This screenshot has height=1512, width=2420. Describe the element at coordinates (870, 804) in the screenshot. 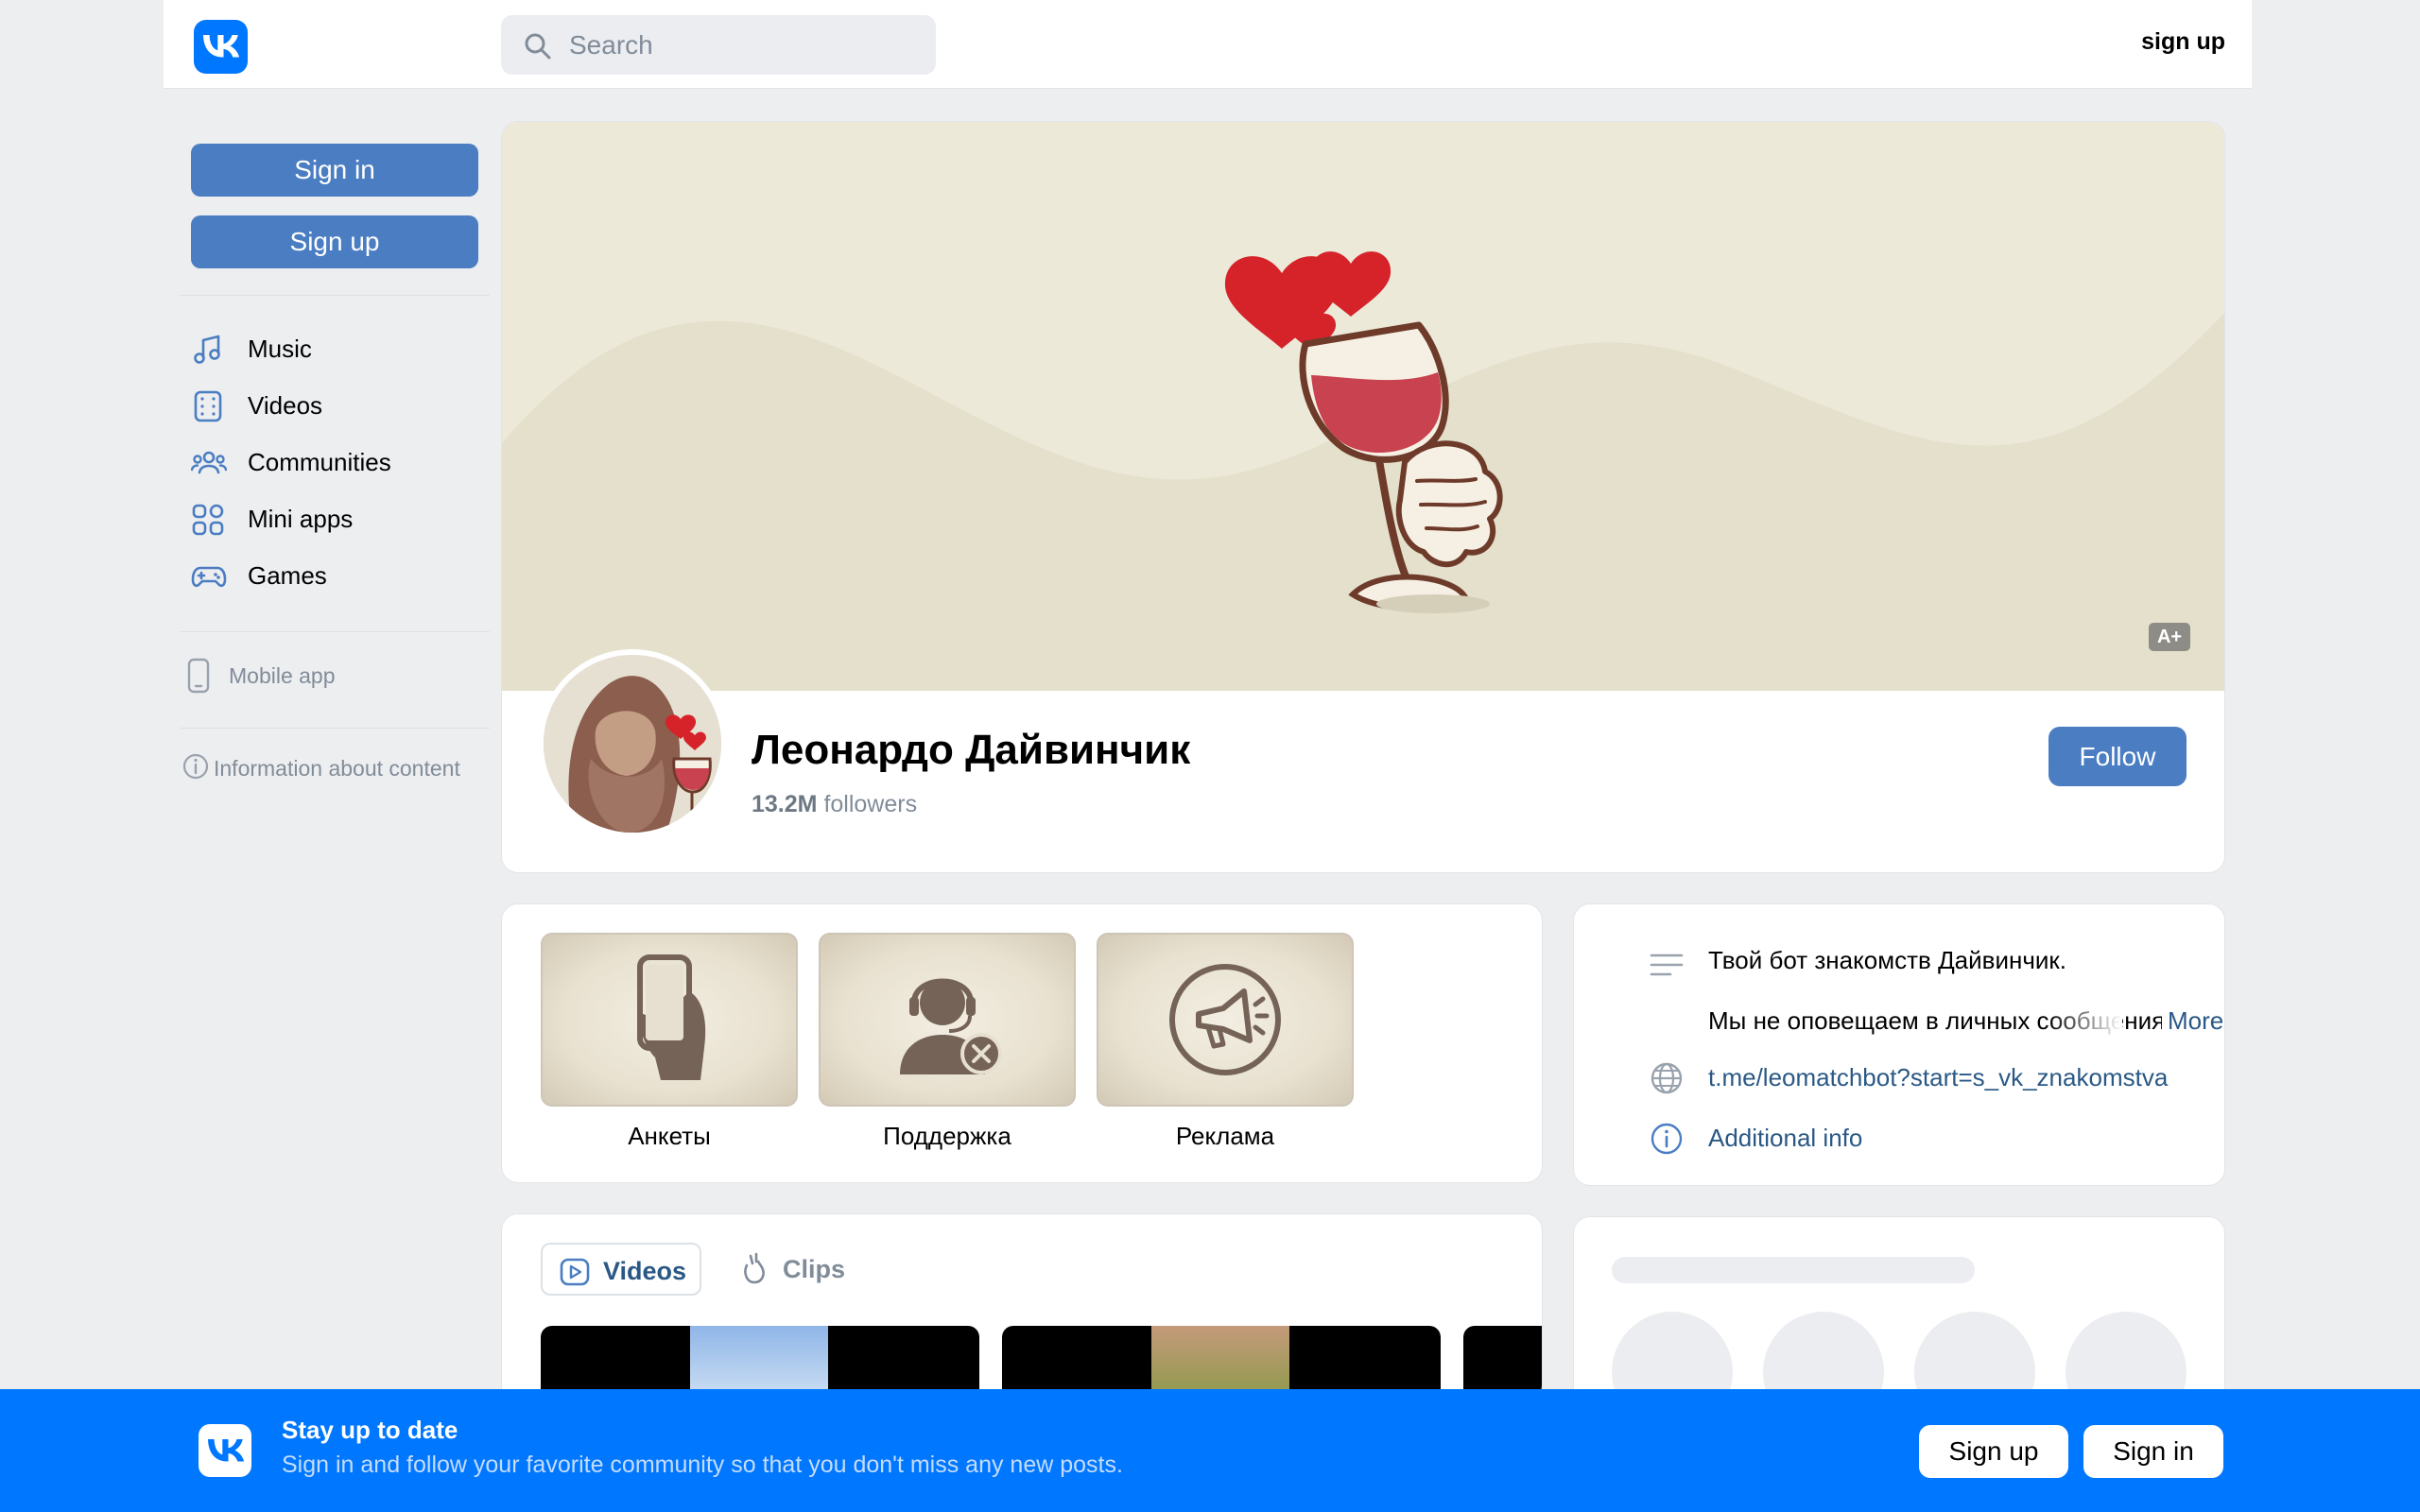

I see `followers-word: followers` at that location.